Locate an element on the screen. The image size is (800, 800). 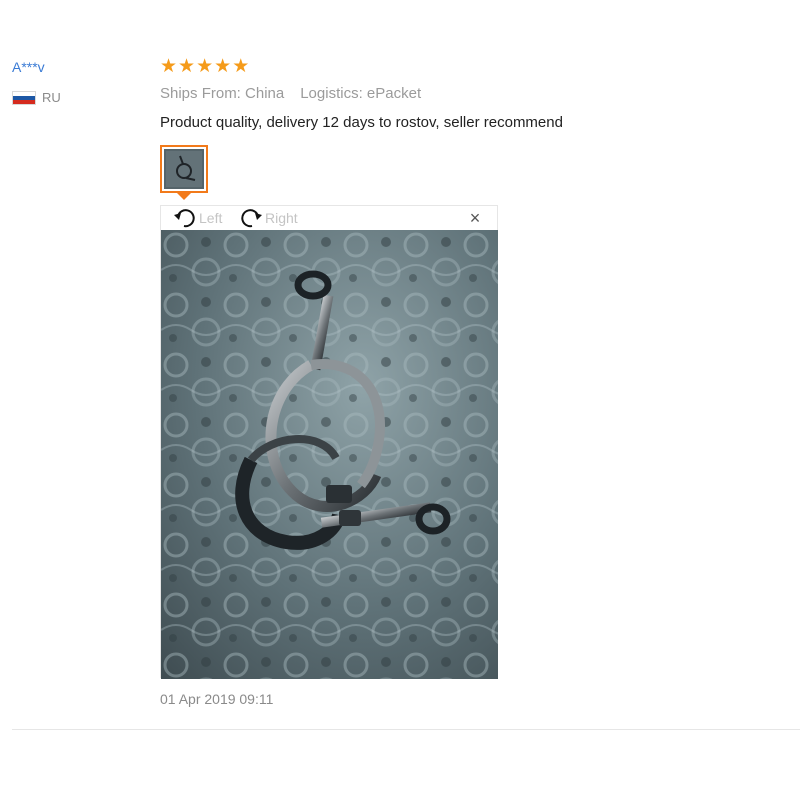
user-name: A***v is located at coordinates (28, 67).